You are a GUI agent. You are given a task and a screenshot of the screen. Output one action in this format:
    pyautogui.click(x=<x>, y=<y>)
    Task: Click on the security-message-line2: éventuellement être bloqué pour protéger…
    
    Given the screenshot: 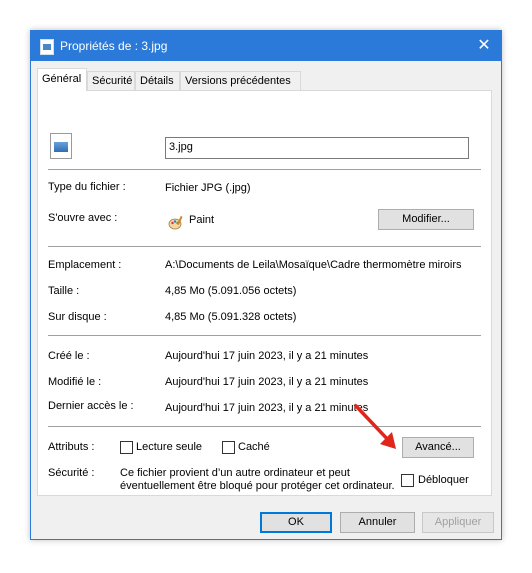 What is the action you would take?
    pyautogui.click(x=257, y=486)
    